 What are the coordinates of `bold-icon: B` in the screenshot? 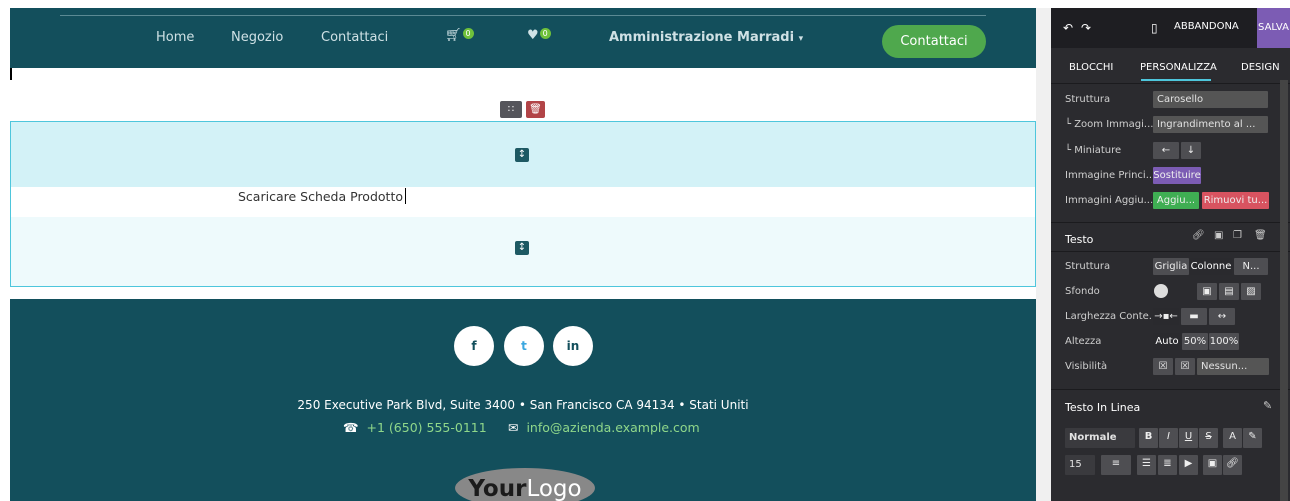 It's located at (1148, 438).